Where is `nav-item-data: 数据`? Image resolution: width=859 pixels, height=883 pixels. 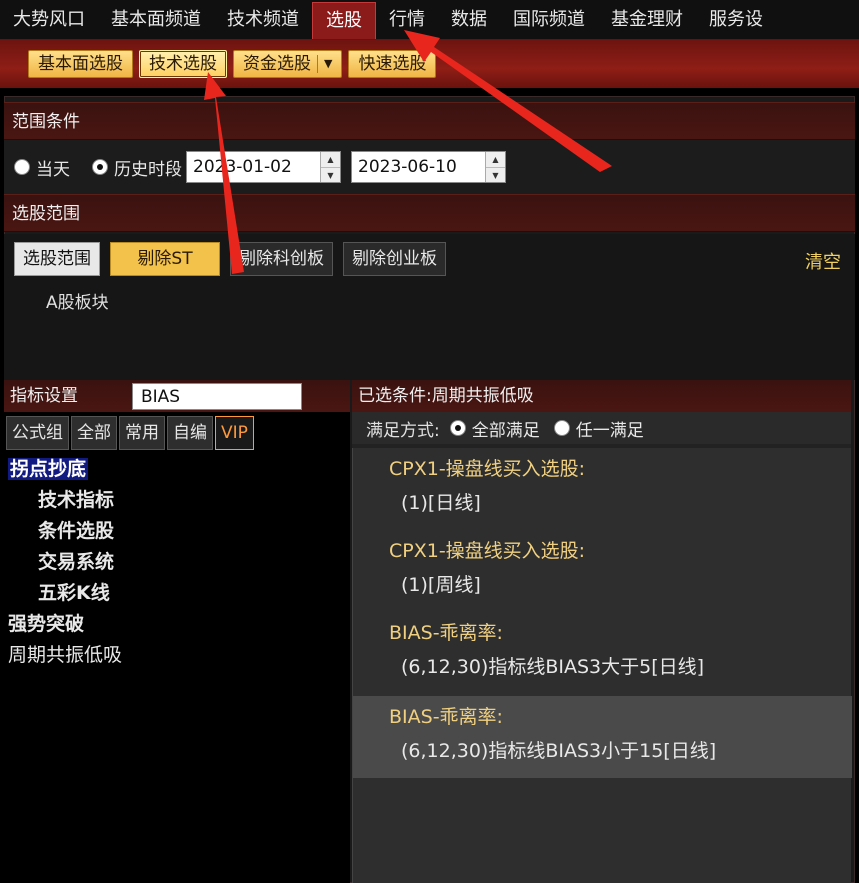
nav-item-data: 数据 is located at coordinates (469, 19).